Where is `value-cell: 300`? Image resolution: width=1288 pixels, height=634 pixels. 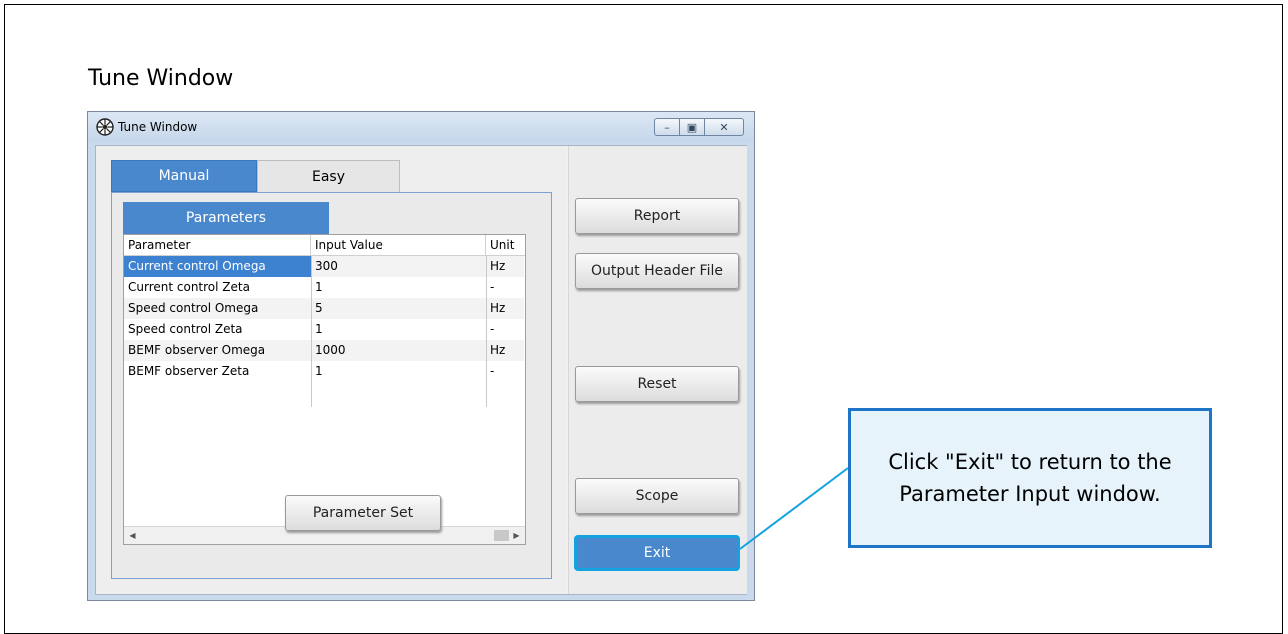 value-cell: 300 is located at coordinates (398, 266).